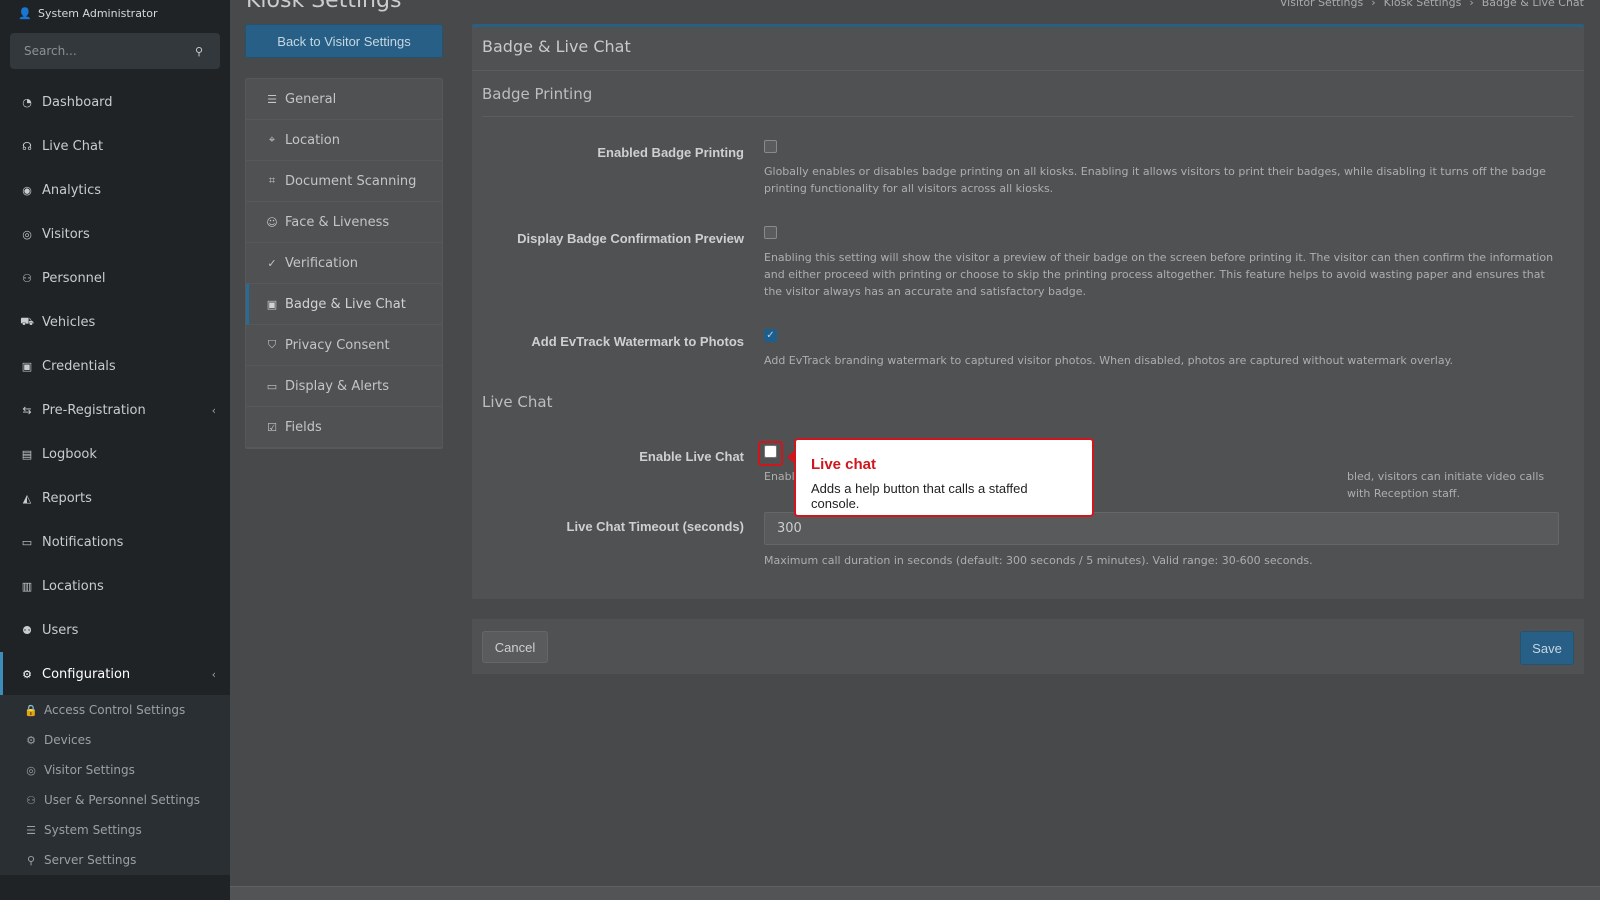 This screenshot has height=900, width=1600. What do you see at coordinates (272, 222) in the screenshot?
I see `face-icon: ☺` at bounding box center [272, 222].